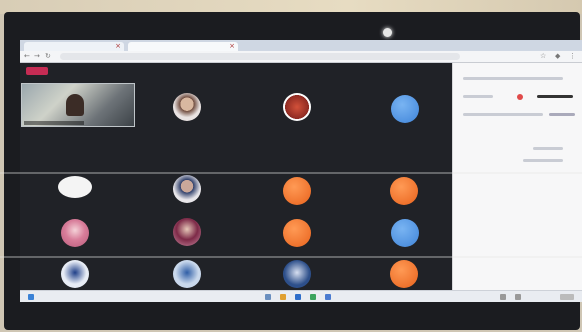  What do you see at coordinates (183, 46) in the screenshot?
I see `browser-tab-active: ×` at bounding box center [183, 46].